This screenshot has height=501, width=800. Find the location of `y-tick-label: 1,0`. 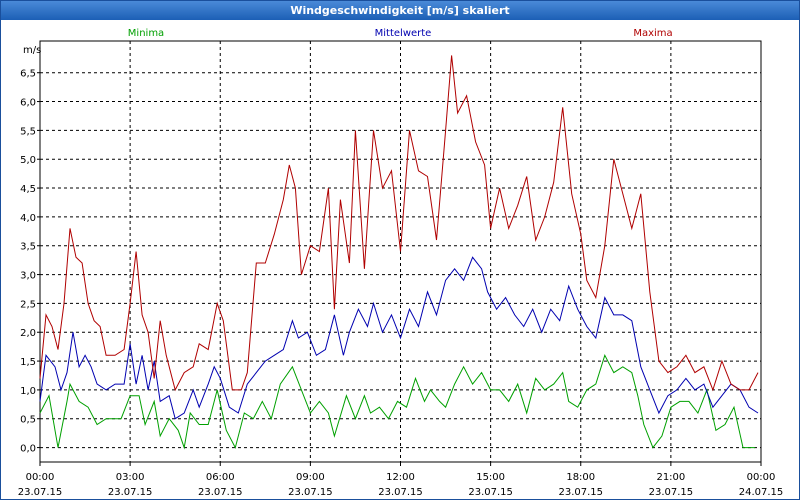

y-tick-label: 1,0 is located at coordinates (28, 391).